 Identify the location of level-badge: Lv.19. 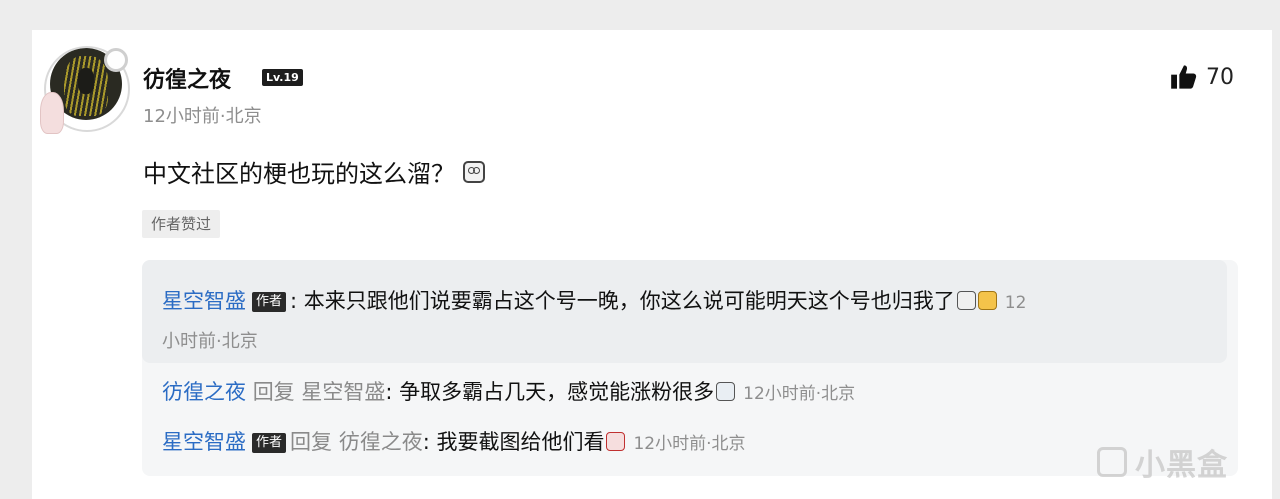
(282, 77).